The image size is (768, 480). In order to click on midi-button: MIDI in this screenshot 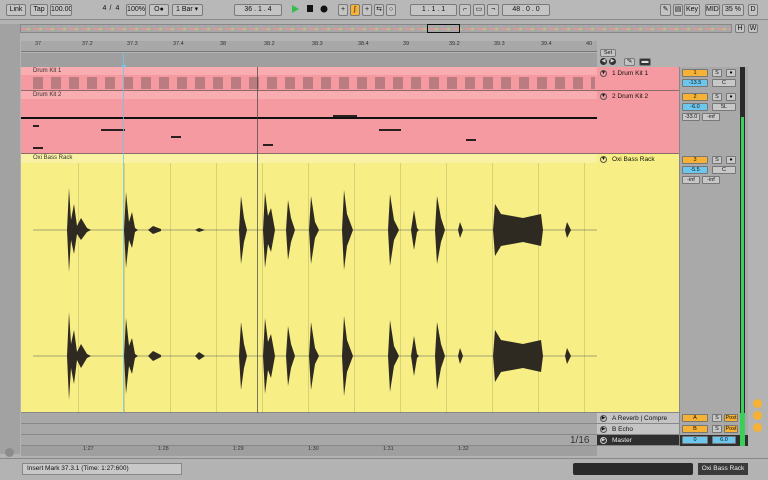, I will do `click(712, 10)`.